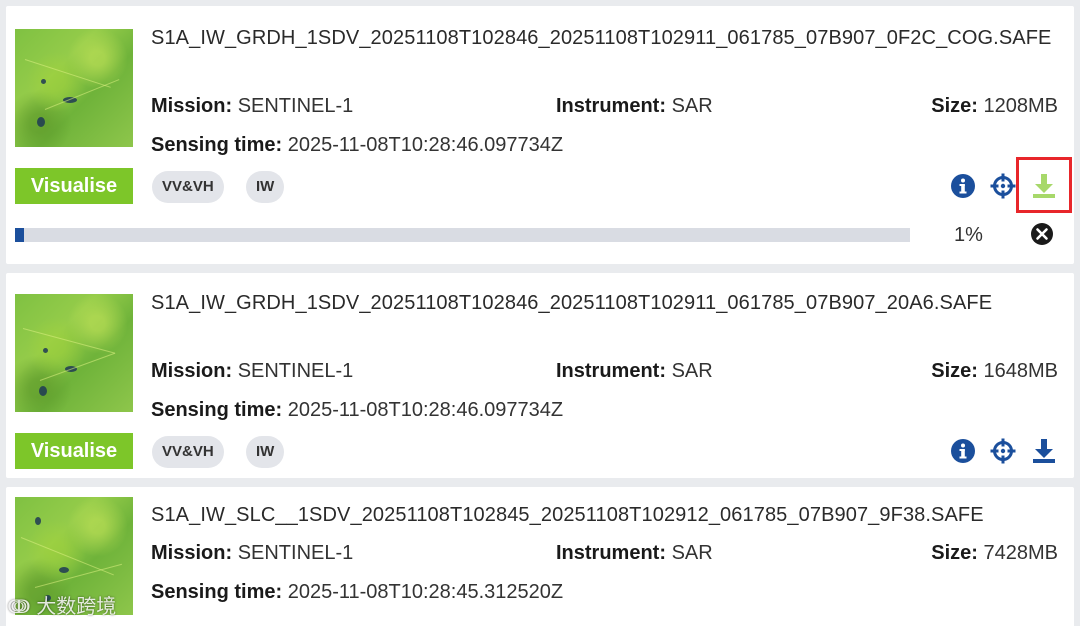 This screenshot has width=1080, height=626. I want to click on size-field: Size: 1208MB, so click(994, 106).